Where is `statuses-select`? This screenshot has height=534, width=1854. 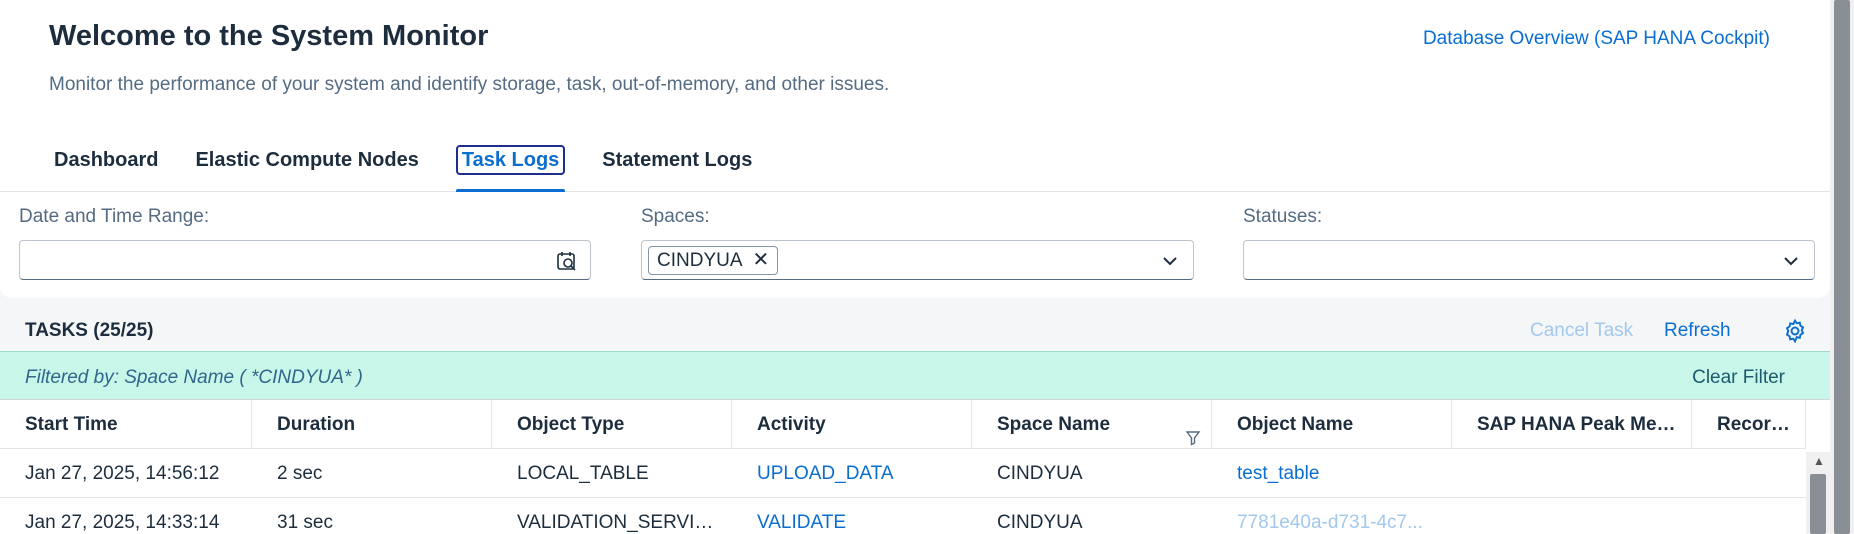 statuses-select is located at coordinates (1529, 260).